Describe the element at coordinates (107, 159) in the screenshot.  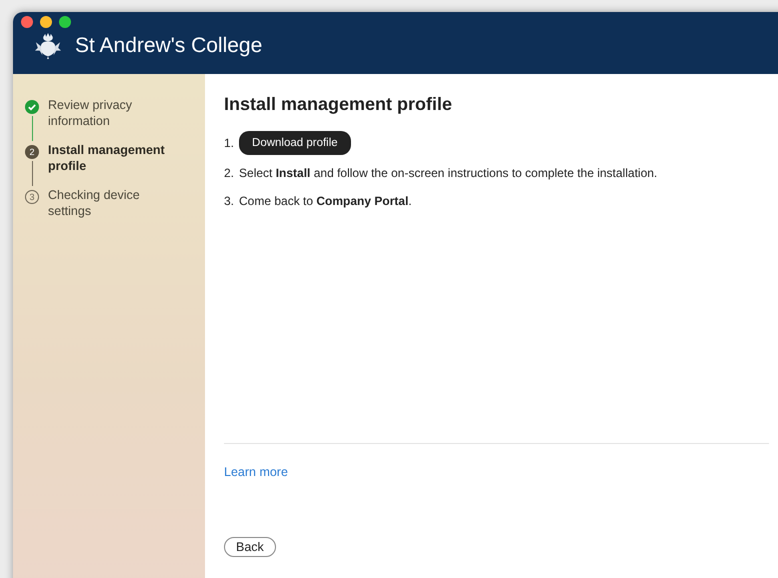
I see `step-label: Install management profile` at that location.